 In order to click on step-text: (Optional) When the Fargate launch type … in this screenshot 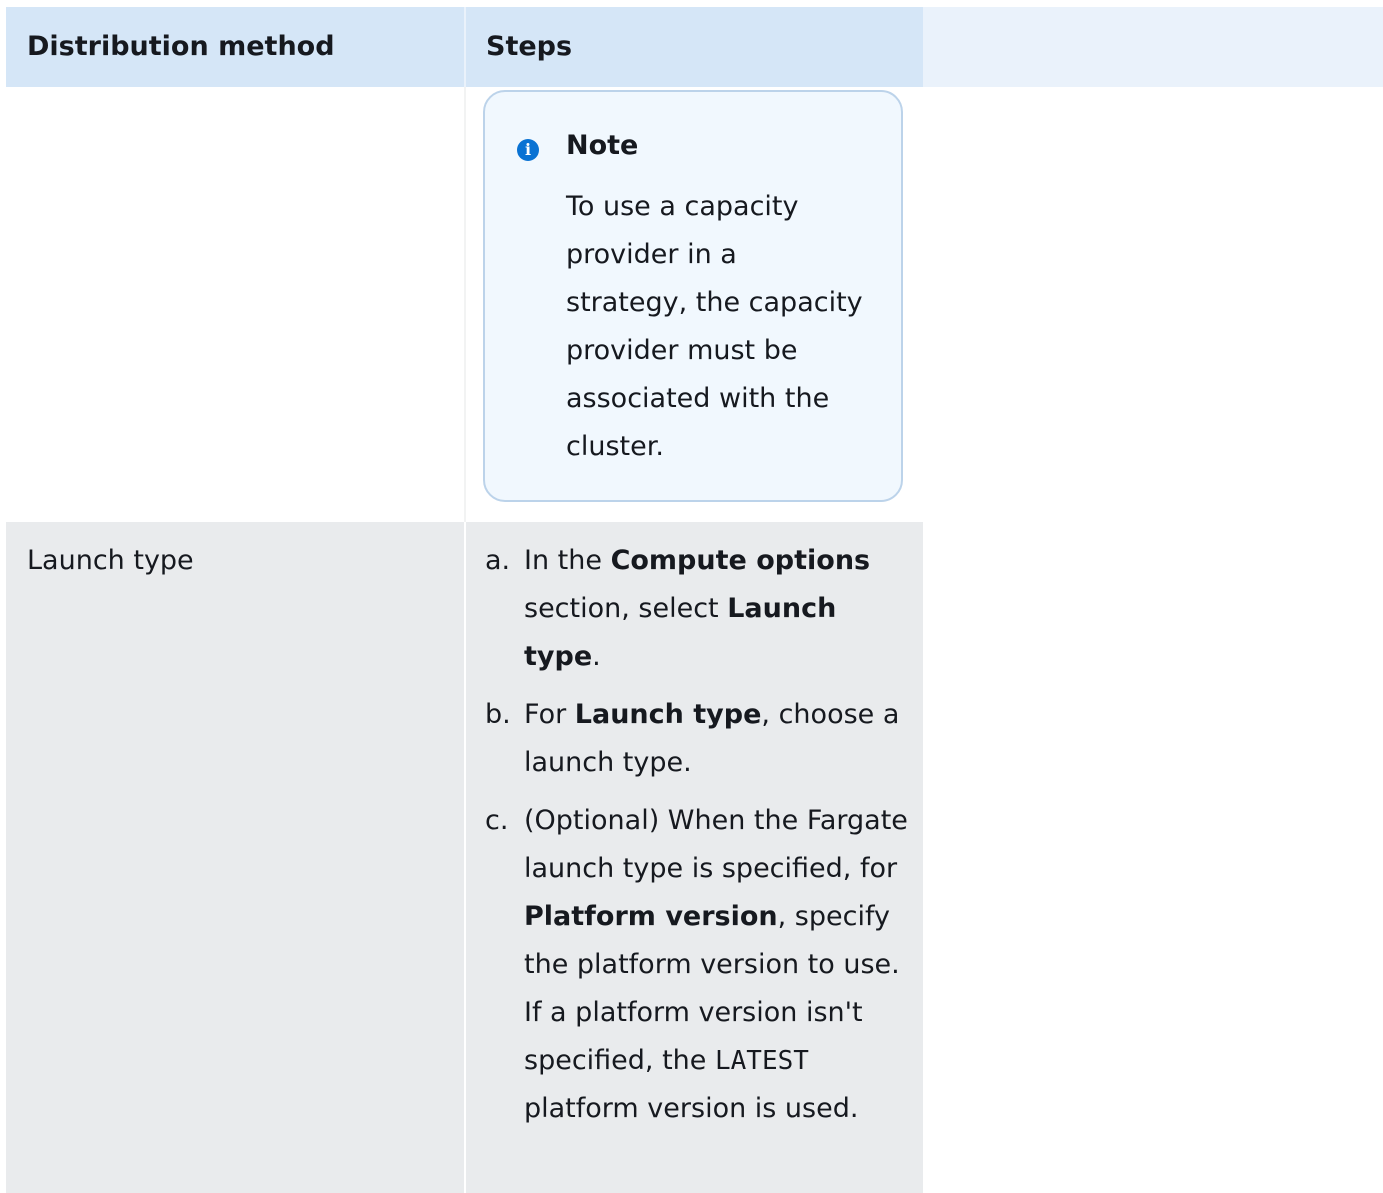, I will do `click(716, 844)`.